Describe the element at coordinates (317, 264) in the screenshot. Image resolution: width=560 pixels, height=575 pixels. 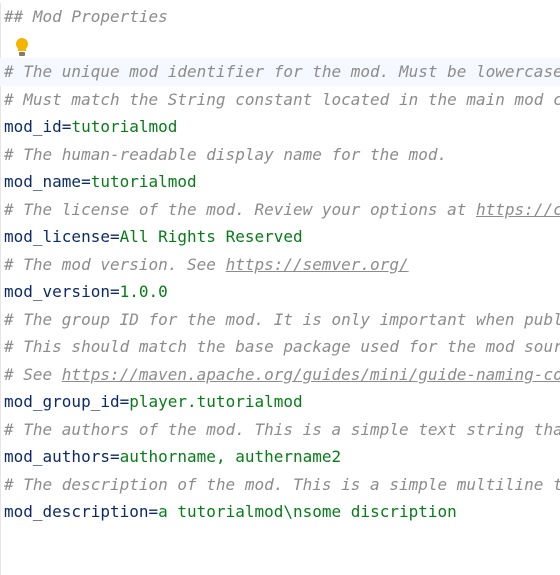
I see `comment-link: https://semver.org/` at that location.